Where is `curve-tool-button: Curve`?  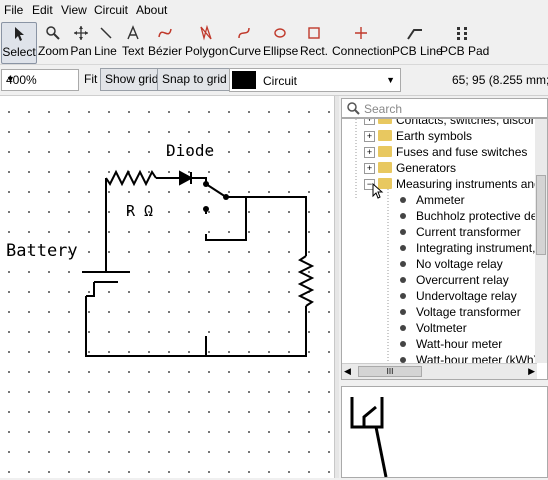
curve-tool-button: Curve is located at coordinates (245, 42).